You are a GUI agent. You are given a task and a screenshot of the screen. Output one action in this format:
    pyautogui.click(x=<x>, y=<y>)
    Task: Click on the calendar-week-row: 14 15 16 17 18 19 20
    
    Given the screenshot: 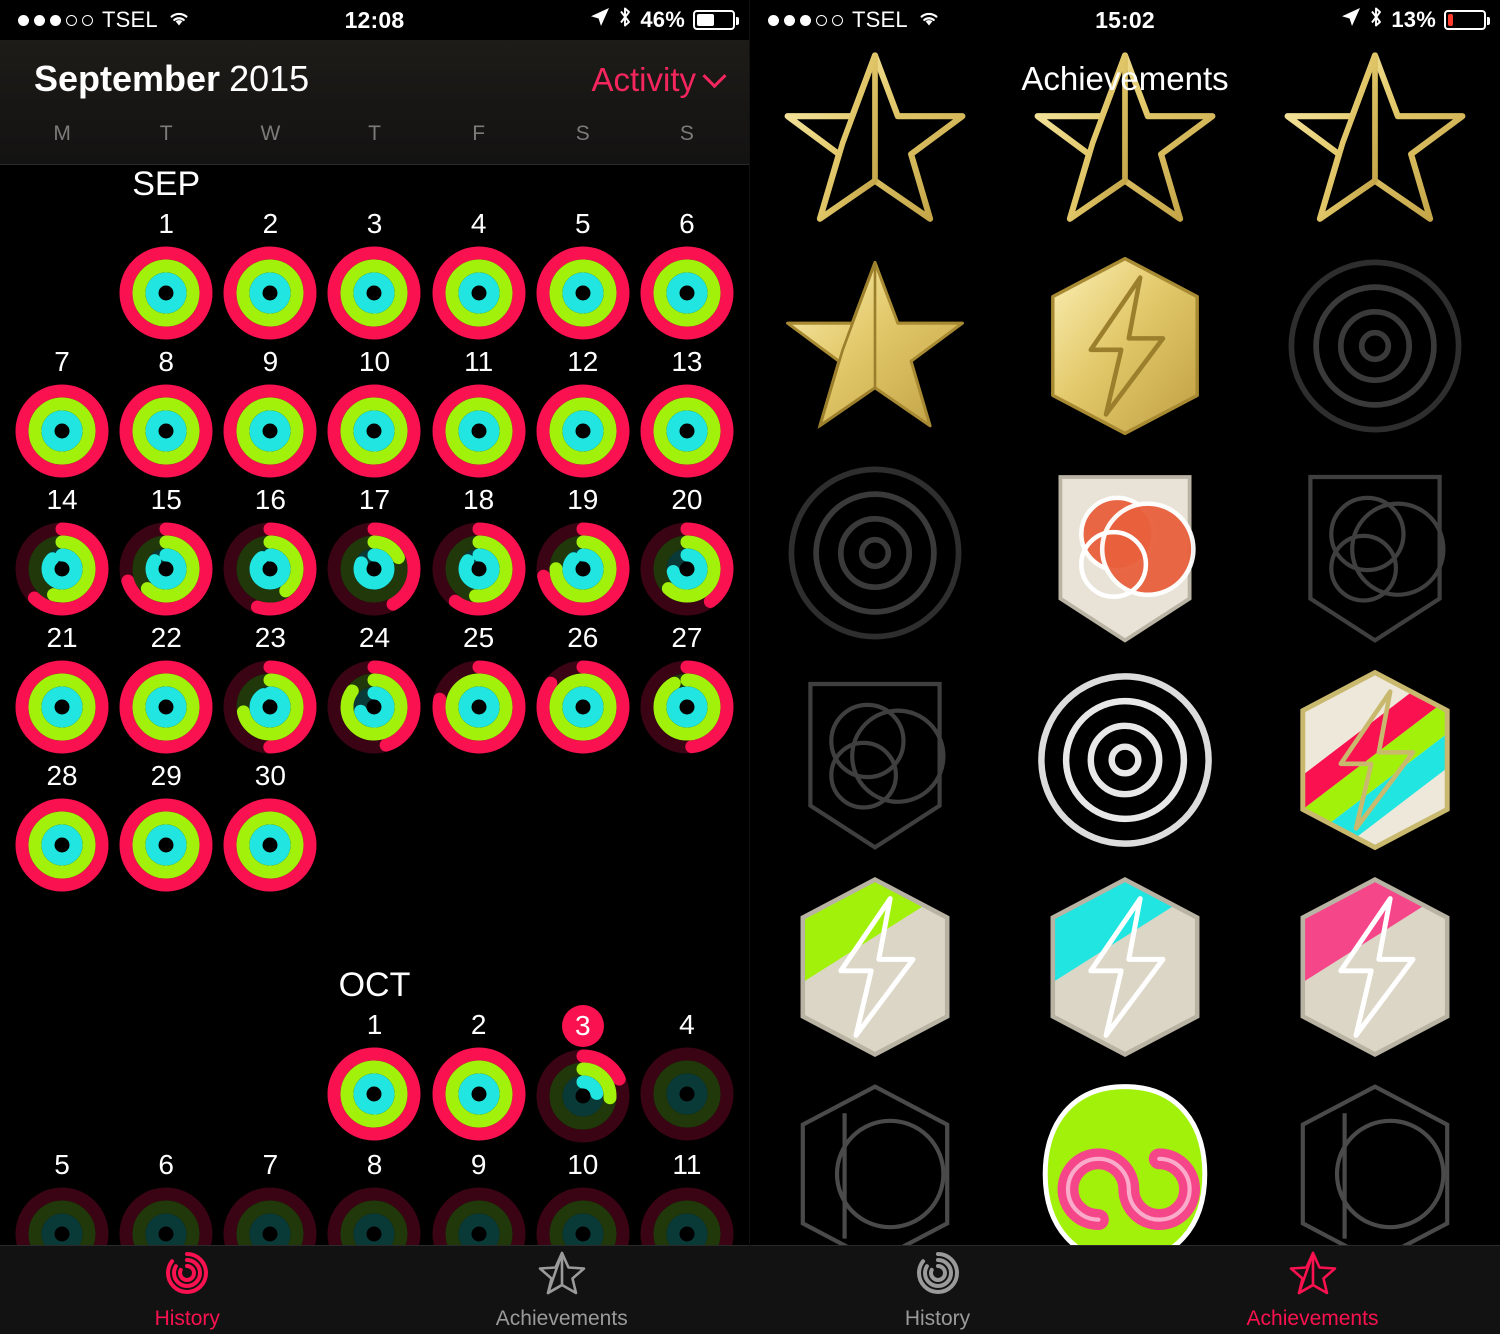 What is the action you would take?
    pyautogui.click(x=374, y=549)
    